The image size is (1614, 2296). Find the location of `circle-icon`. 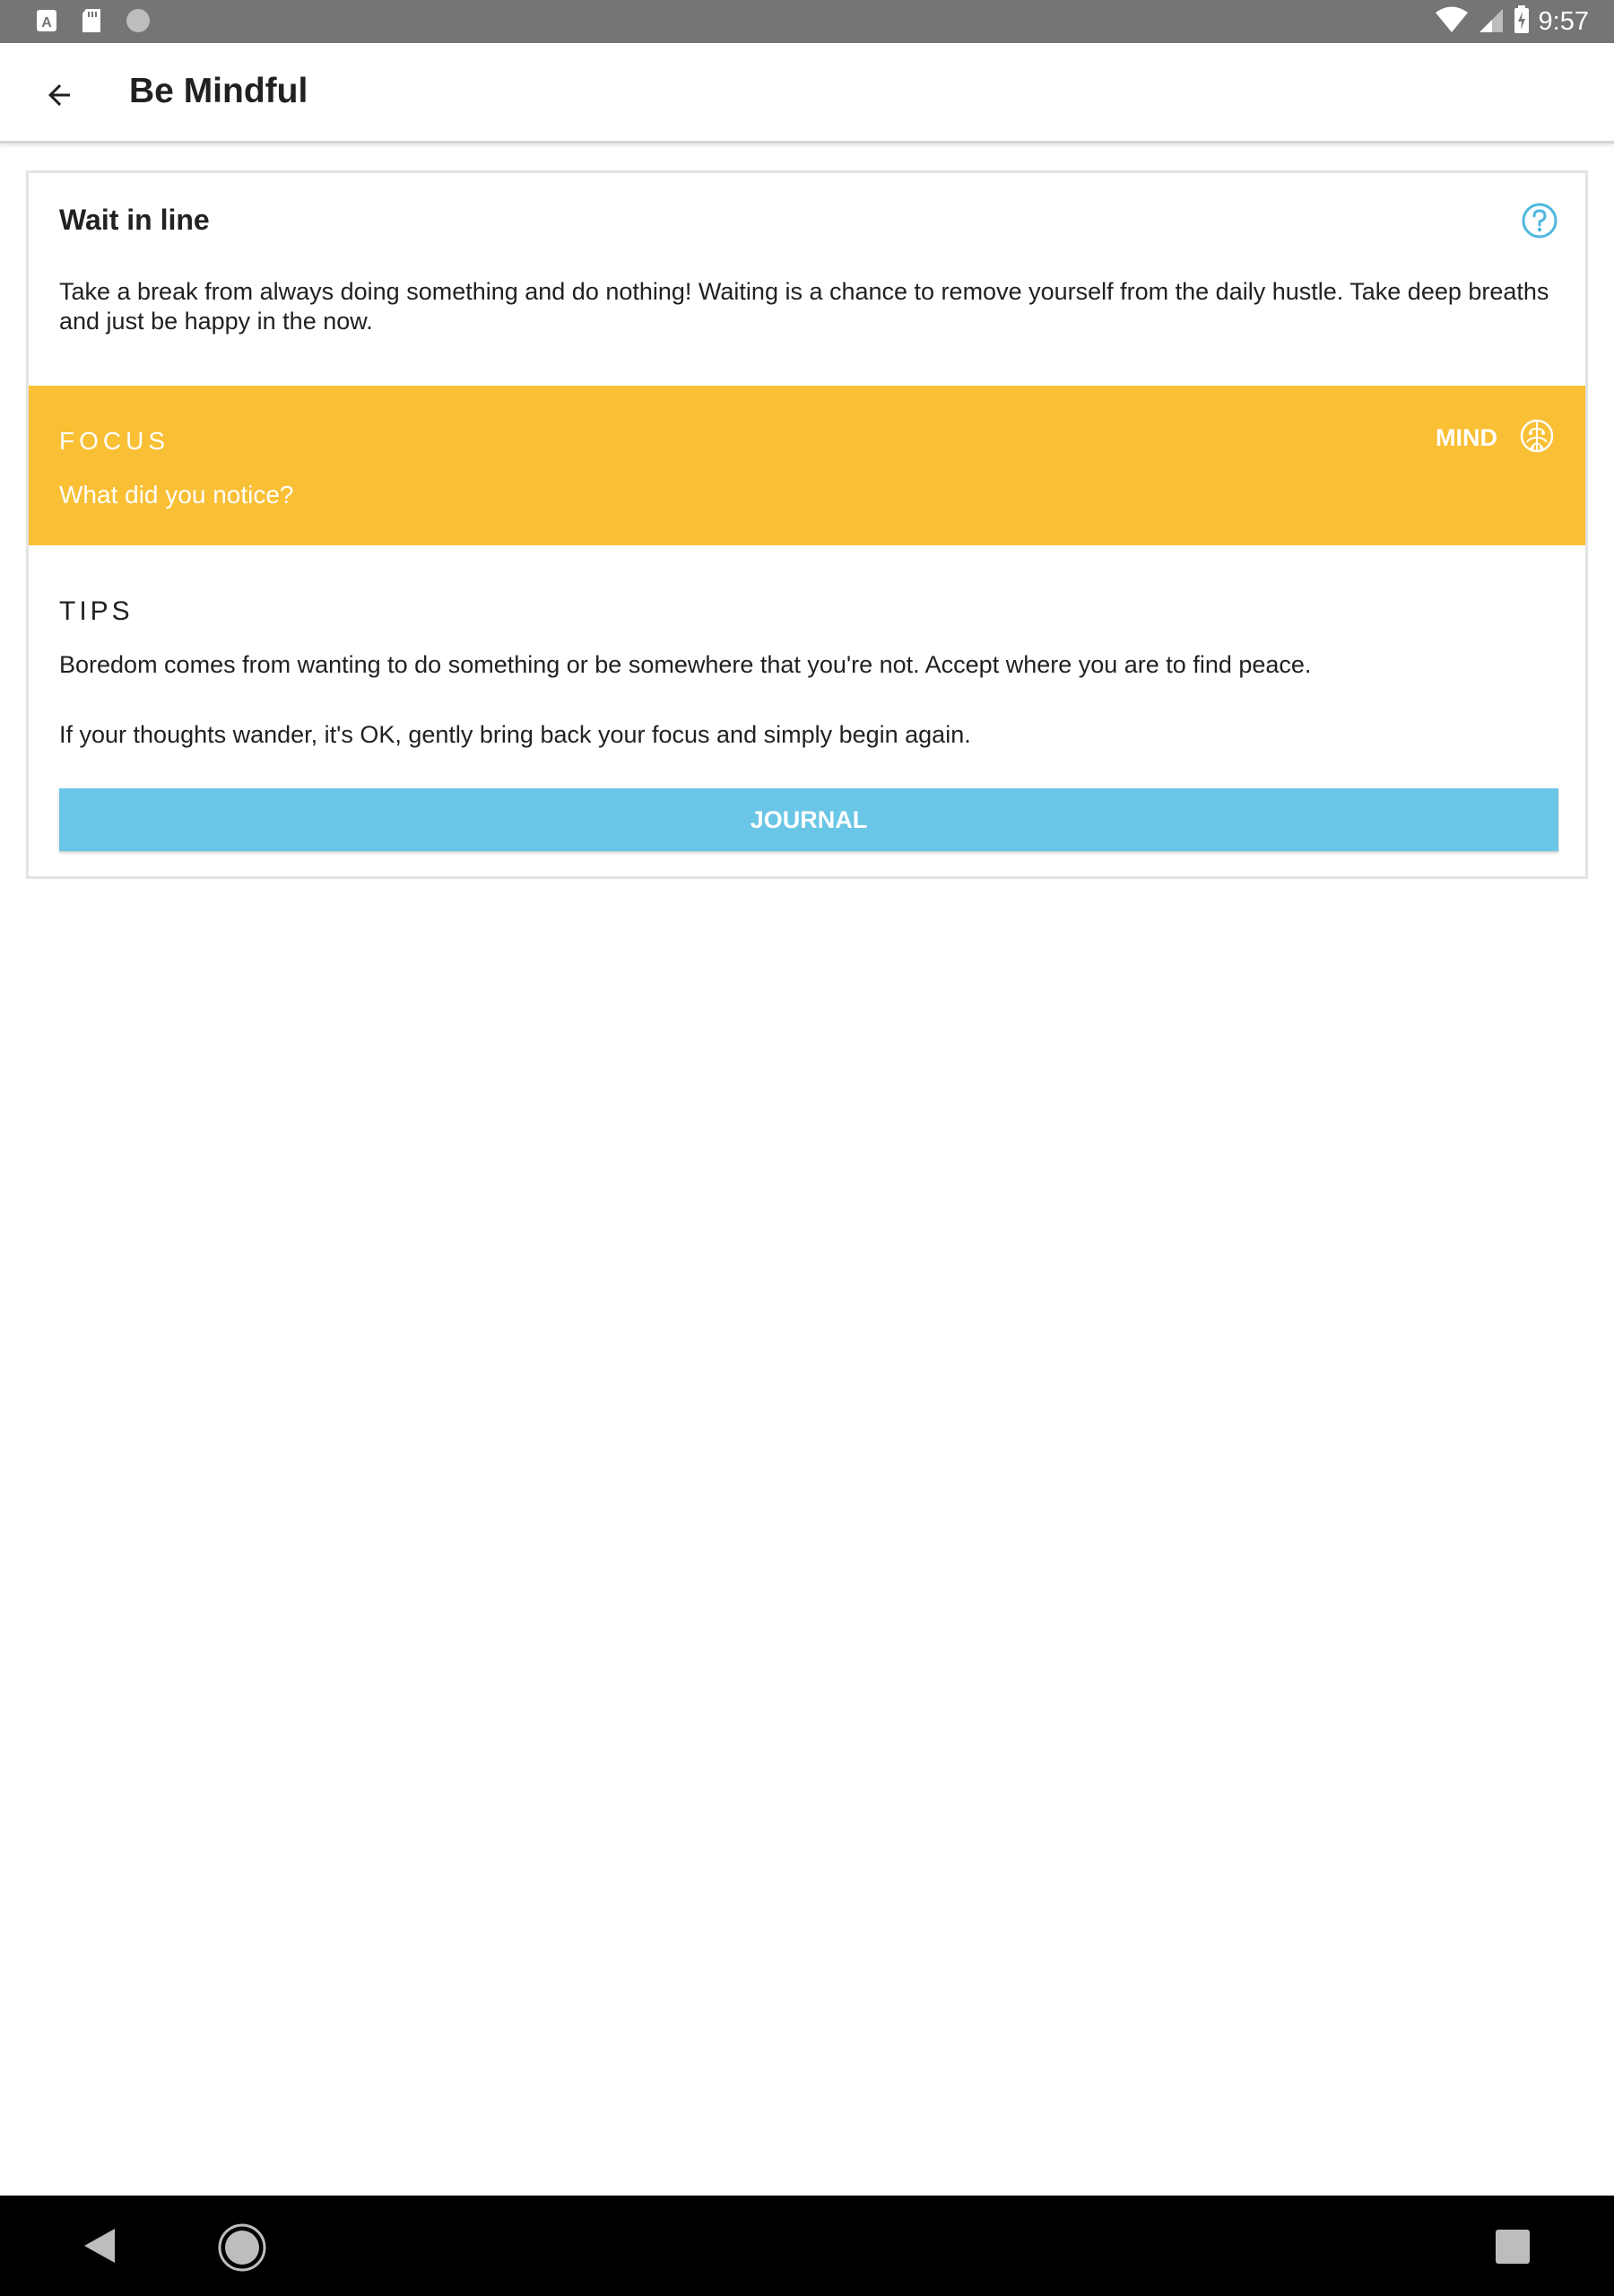

circle-icon is located at coordinates (138, 23).